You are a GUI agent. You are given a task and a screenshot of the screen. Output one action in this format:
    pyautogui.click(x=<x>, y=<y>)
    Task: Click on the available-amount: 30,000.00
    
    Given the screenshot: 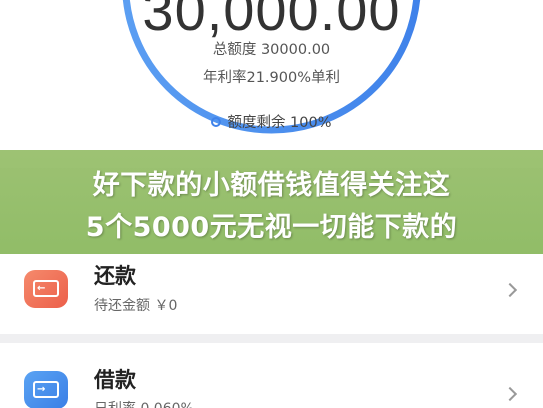 What is the action you would take?
    pyautogui.click(x=271, y=21)
    